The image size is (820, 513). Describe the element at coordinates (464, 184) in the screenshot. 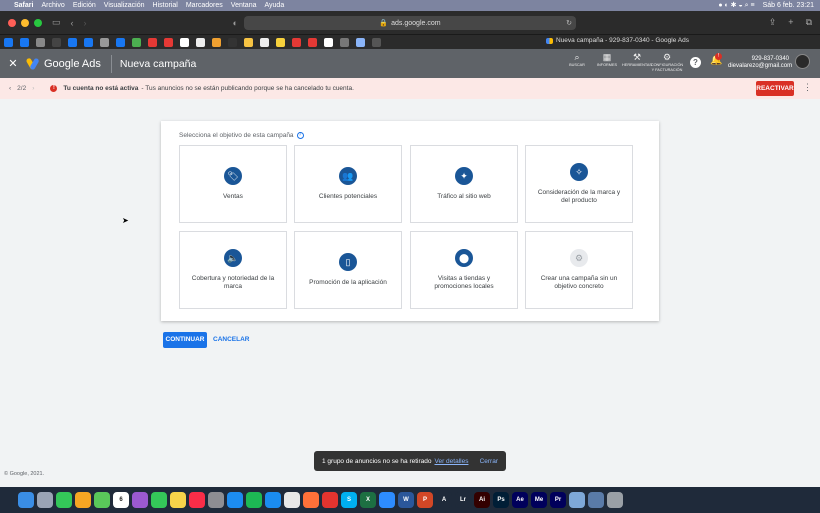

I see `objective-tile-trafico: ✦ Tráfico al sitio web` at that location.